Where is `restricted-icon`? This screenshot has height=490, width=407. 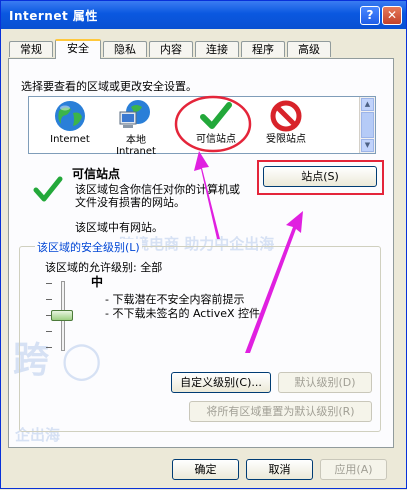 restricted-icon is located at coordinates (286, 116).